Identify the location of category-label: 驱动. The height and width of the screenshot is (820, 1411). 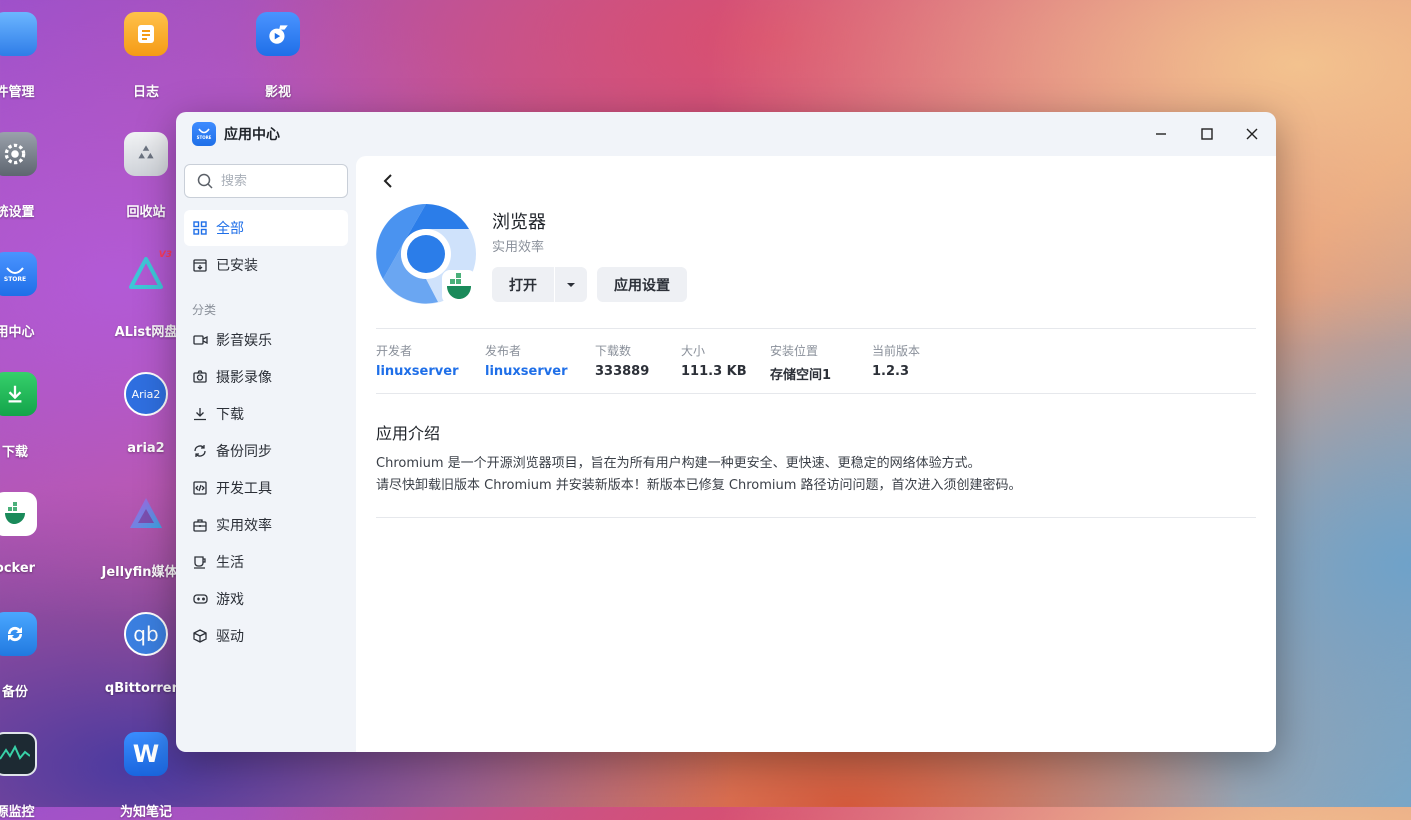
(230, 637).